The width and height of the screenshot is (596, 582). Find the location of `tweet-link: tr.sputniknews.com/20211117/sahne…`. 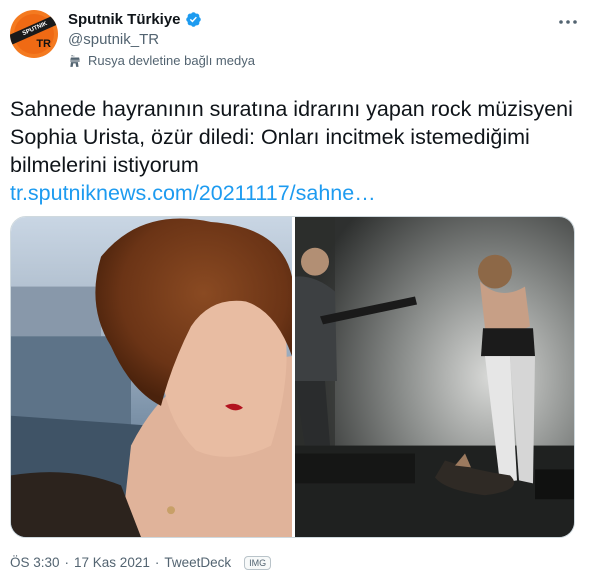

tweet-link: tr.sputniknews.com/20211117/sahne… is located at coordinates (297, 193).